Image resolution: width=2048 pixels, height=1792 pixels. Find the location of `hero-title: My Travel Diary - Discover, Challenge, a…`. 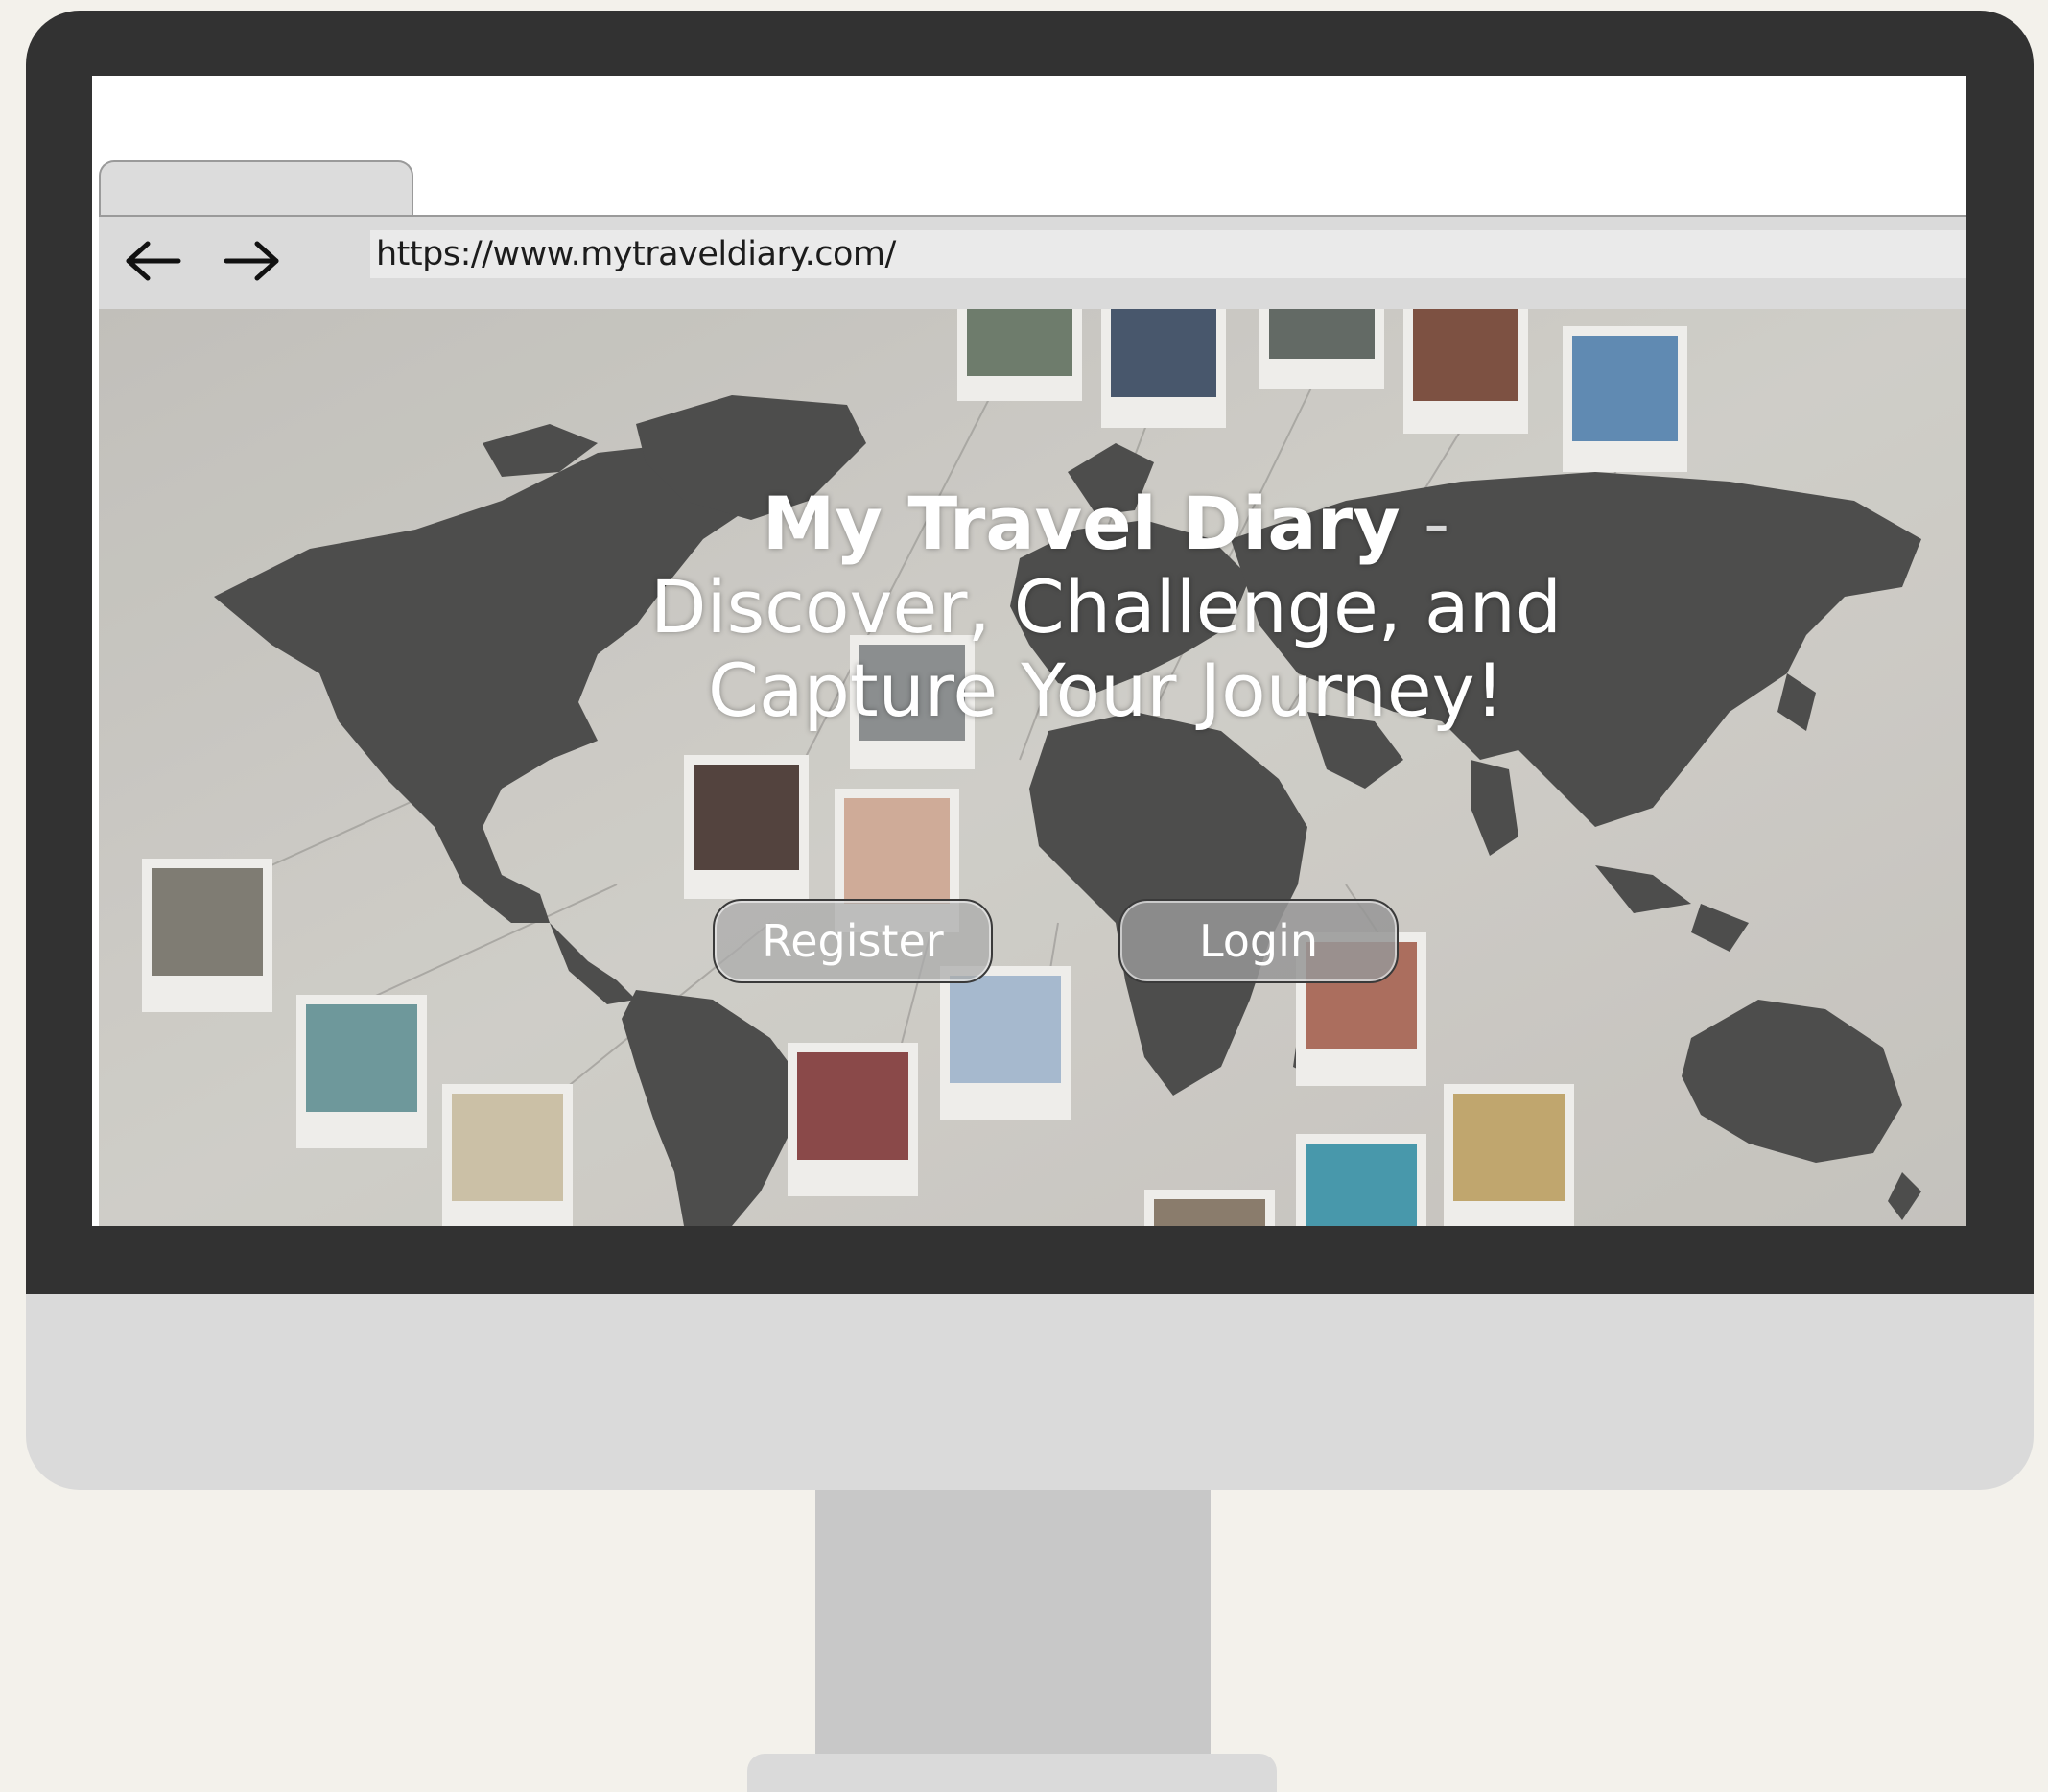

hero-title: My Travel Diary - Discover, Challenge, a… is located at coordinates (1106, 607).